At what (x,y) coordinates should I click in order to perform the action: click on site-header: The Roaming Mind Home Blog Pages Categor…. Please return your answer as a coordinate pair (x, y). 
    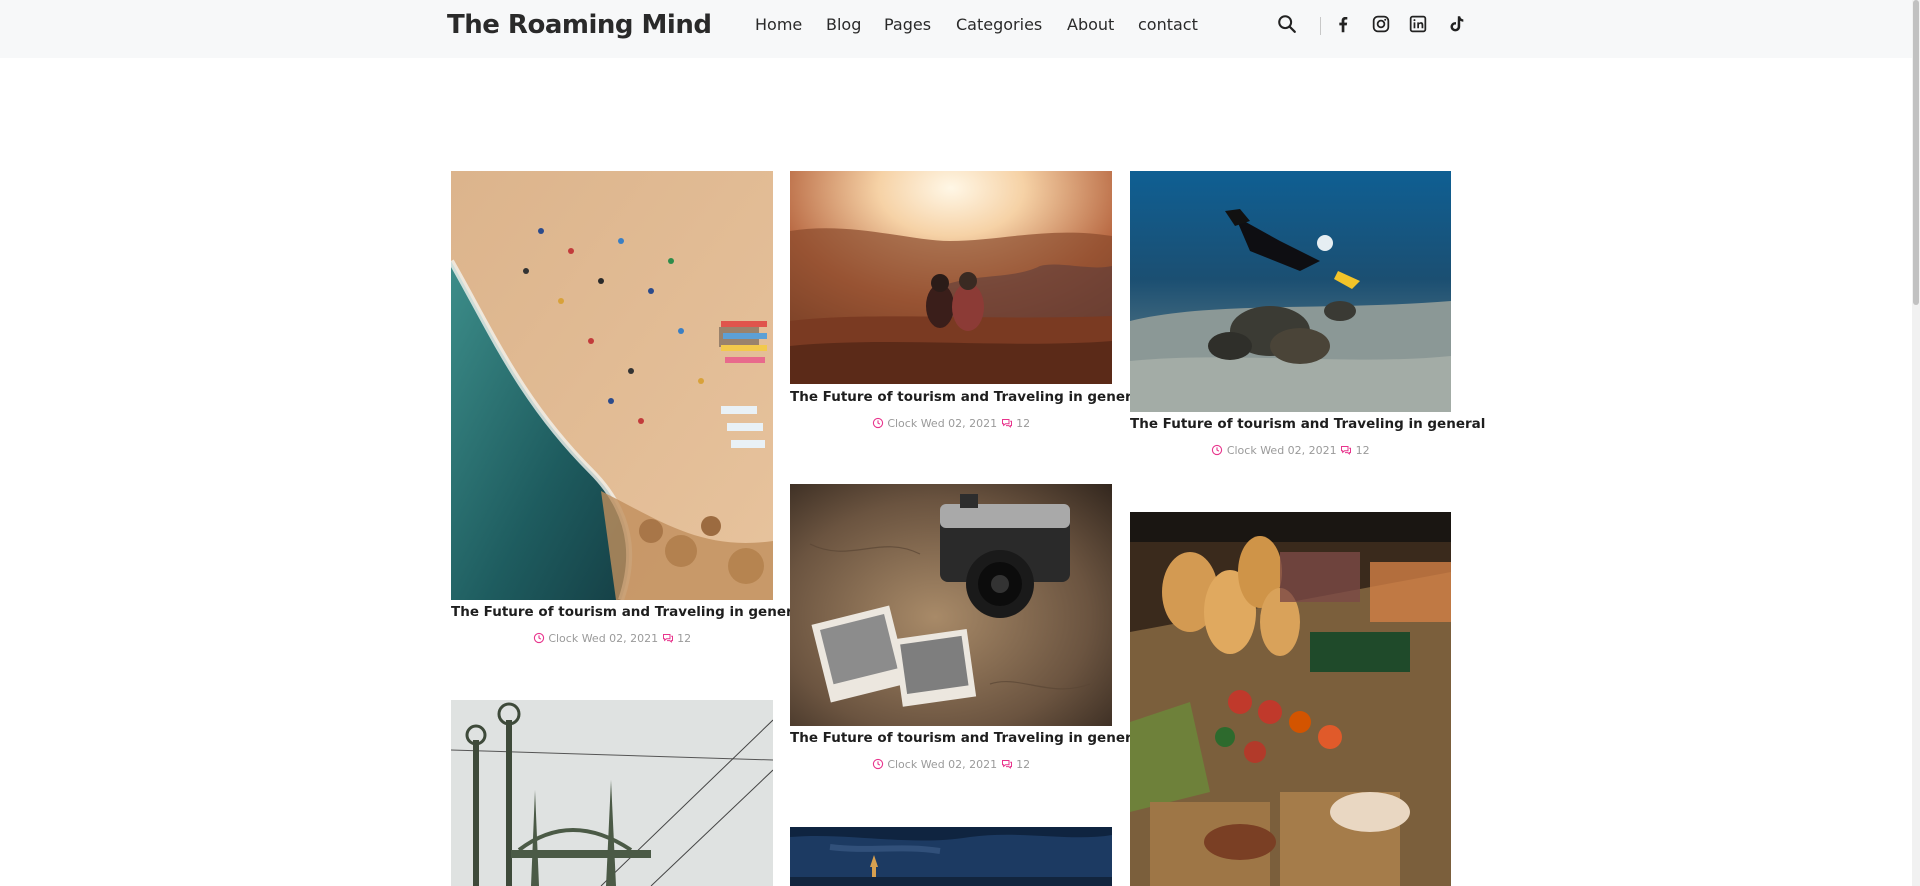
    Looking at the image, I should click on (960, 29).